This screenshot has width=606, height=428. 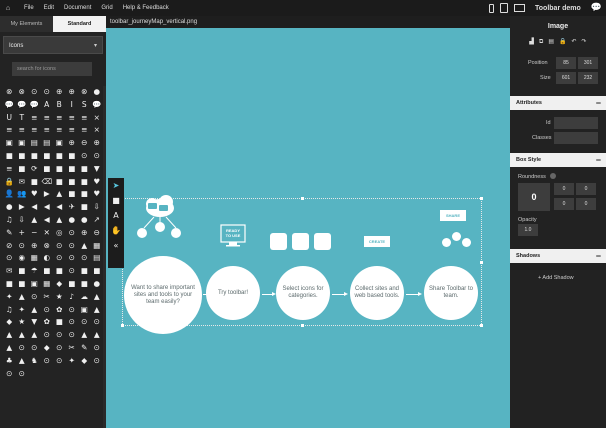 I want to click on corner-top-left-field: 0, so click(x=564, y=189).